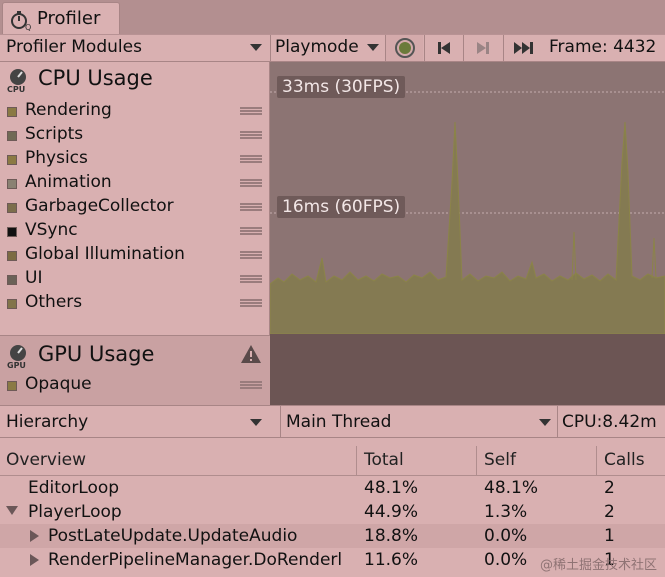  Describe the element at coordinates (654, 258) in the screenshot. I see `cpu-spike-right` at that location.